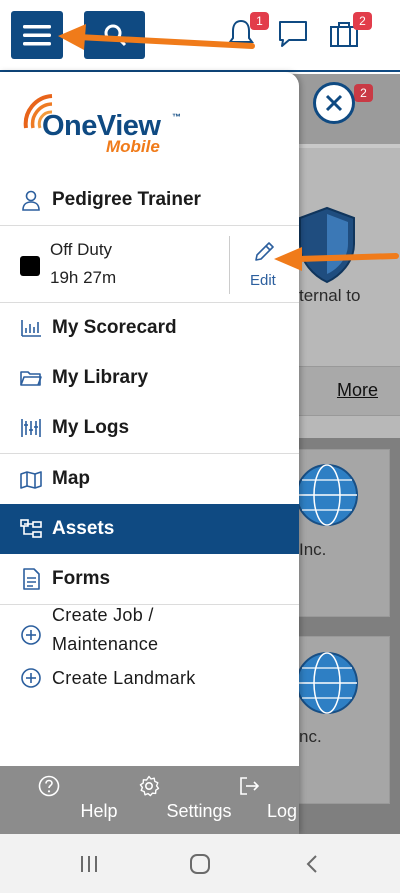 The image size is (400, 893). I want to click on duty-status-label: Off Duty, so click(81, 249).